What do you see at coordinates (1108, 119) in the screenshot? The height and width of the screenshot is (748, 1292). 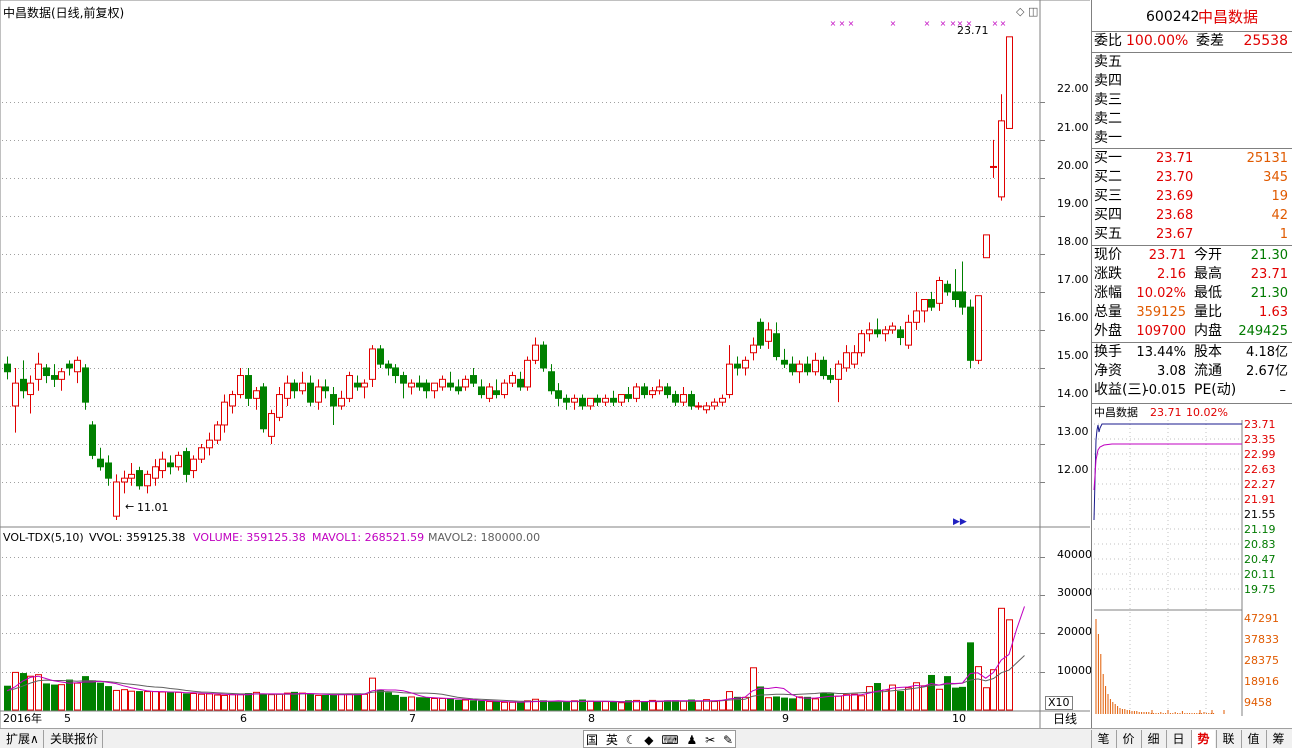 I see `sell-label: 卖二` at bounding box center [1108, 119].